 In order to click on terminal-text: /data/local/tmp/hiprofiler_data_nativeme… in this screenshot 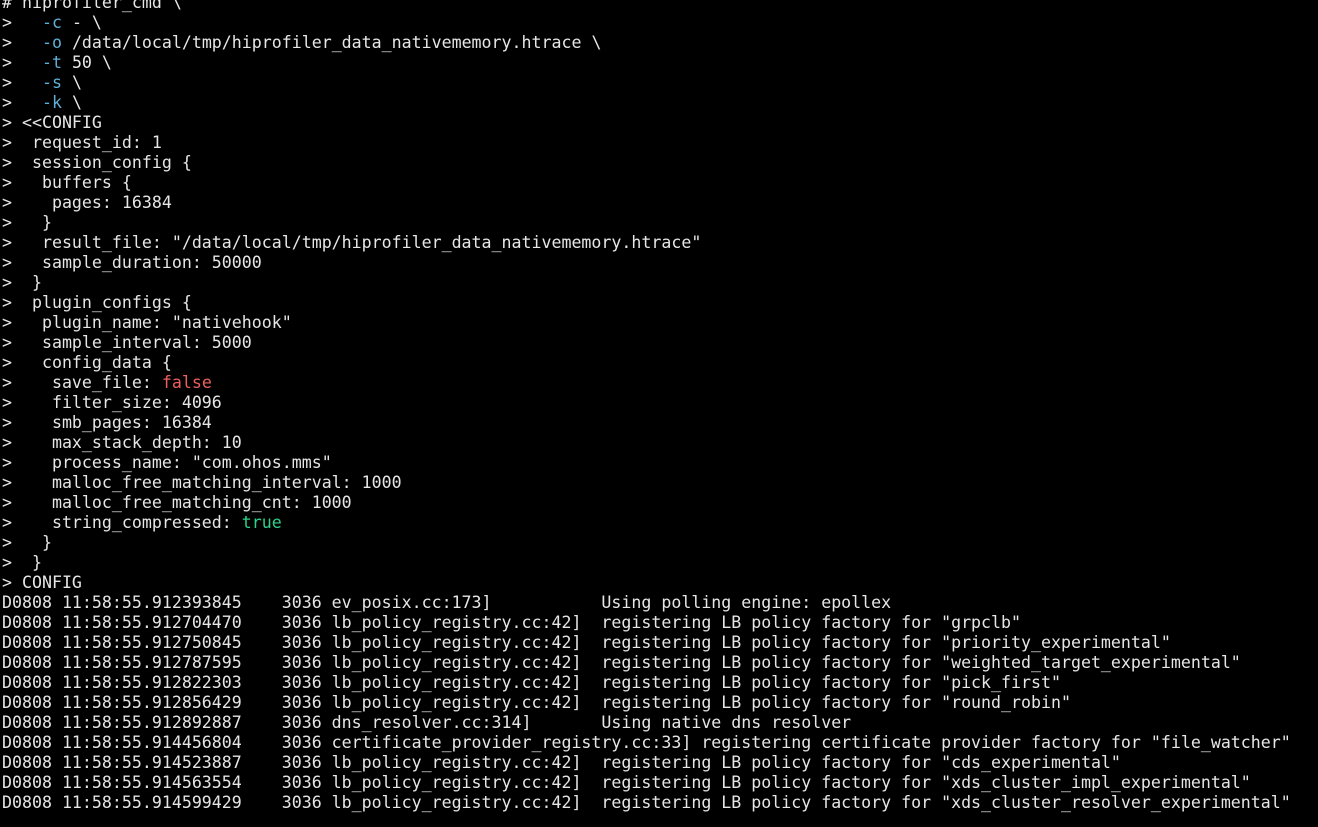, I will do `click(331, 42)`.